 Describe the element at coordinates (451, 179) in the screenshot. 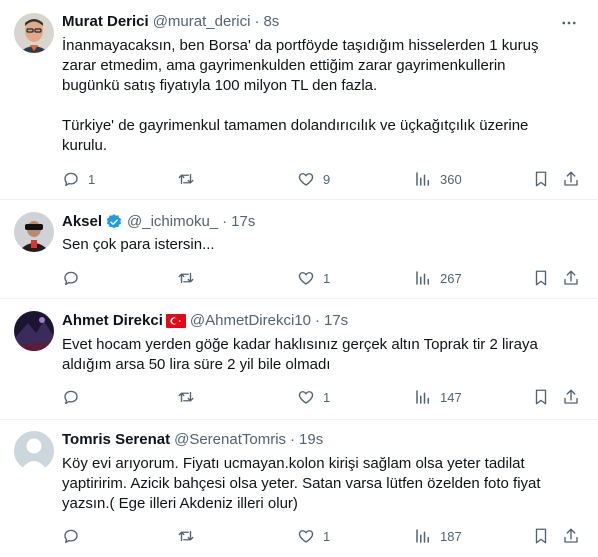

I see `views-count: 360` at that location.